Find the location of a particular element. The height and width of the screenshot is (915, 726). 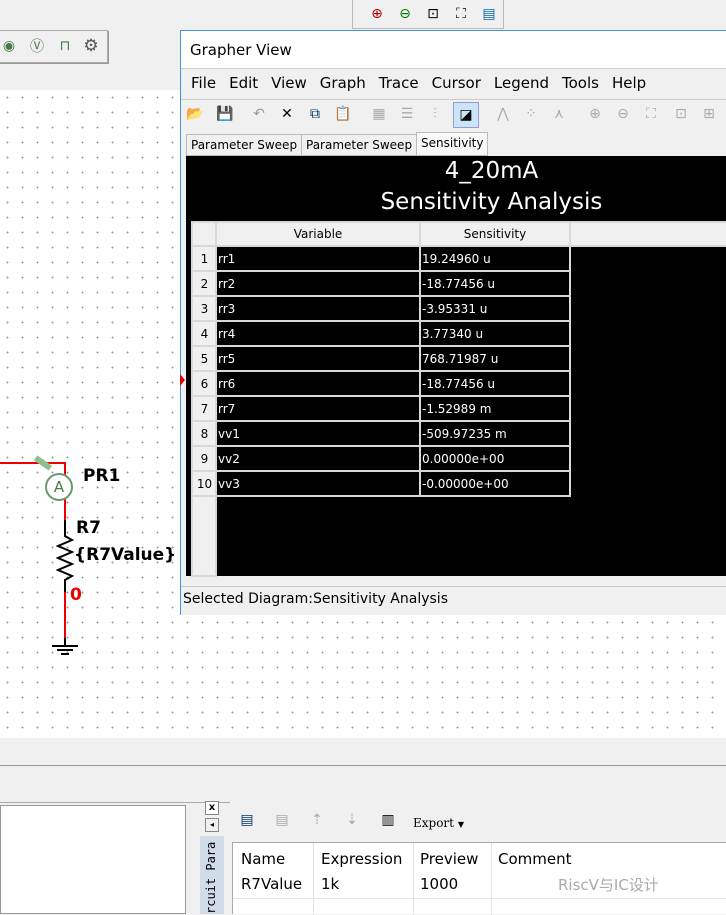

watermark: RiscV与IC设计 is located at coordinates (608, 885).